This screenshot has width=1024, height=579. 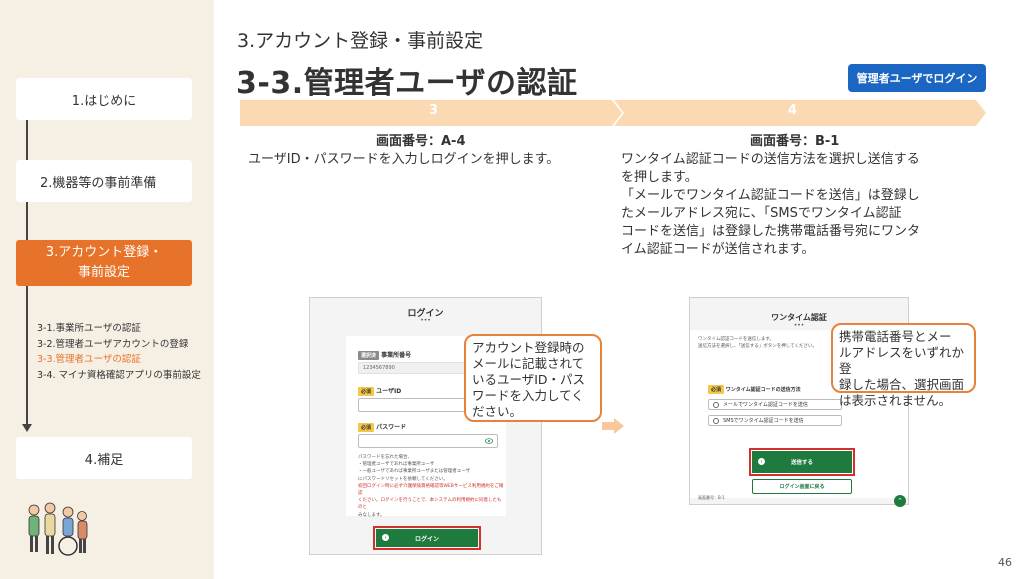 I want to click on step-number-3: 3, so click(x=434, y=110).